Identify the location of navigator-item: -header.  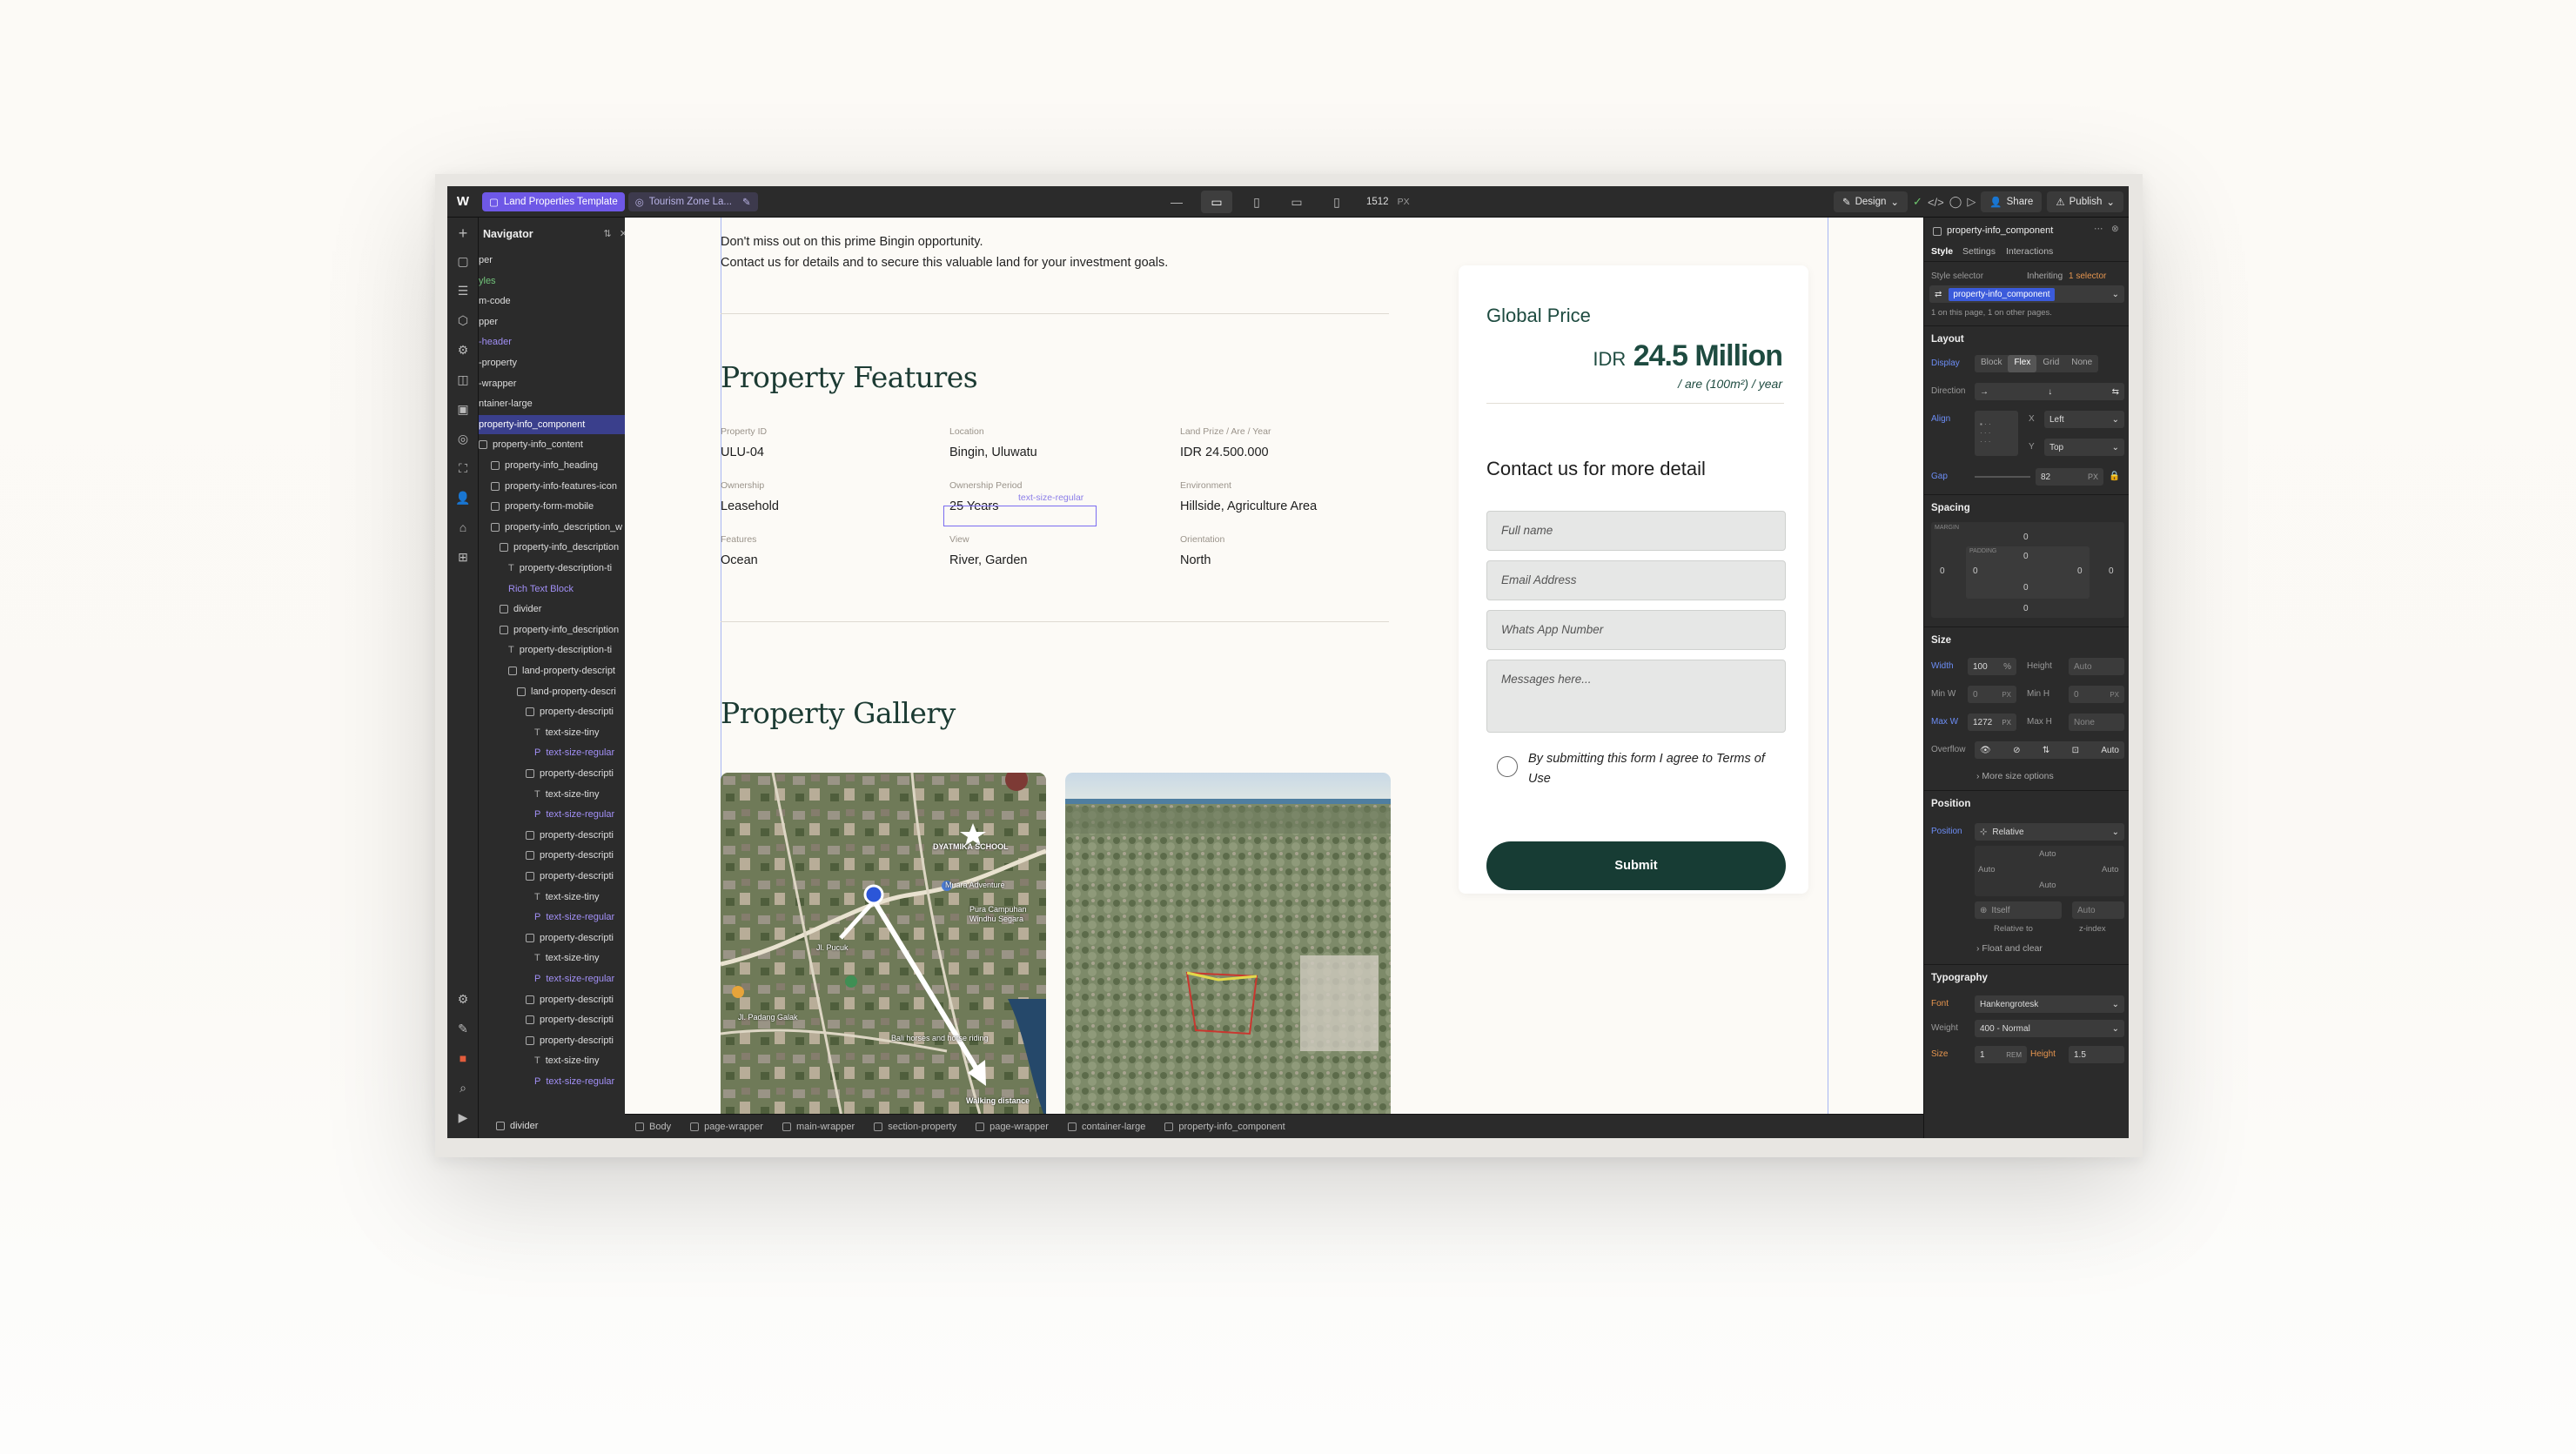
(557, 342).